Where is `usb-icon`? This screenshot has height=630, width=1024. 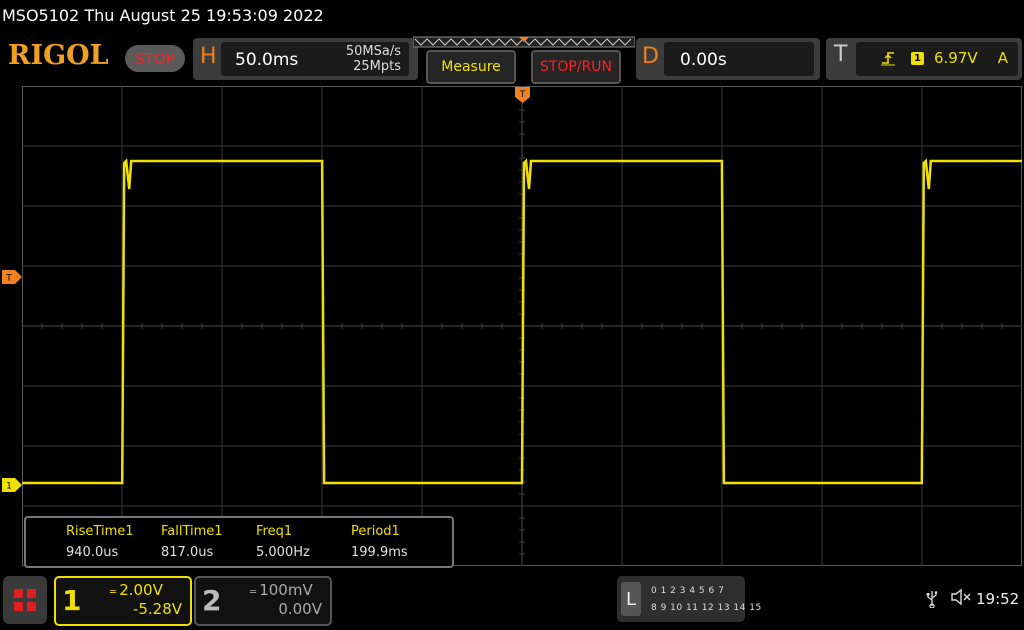
usb-icon is located at coordinates (932, 601).